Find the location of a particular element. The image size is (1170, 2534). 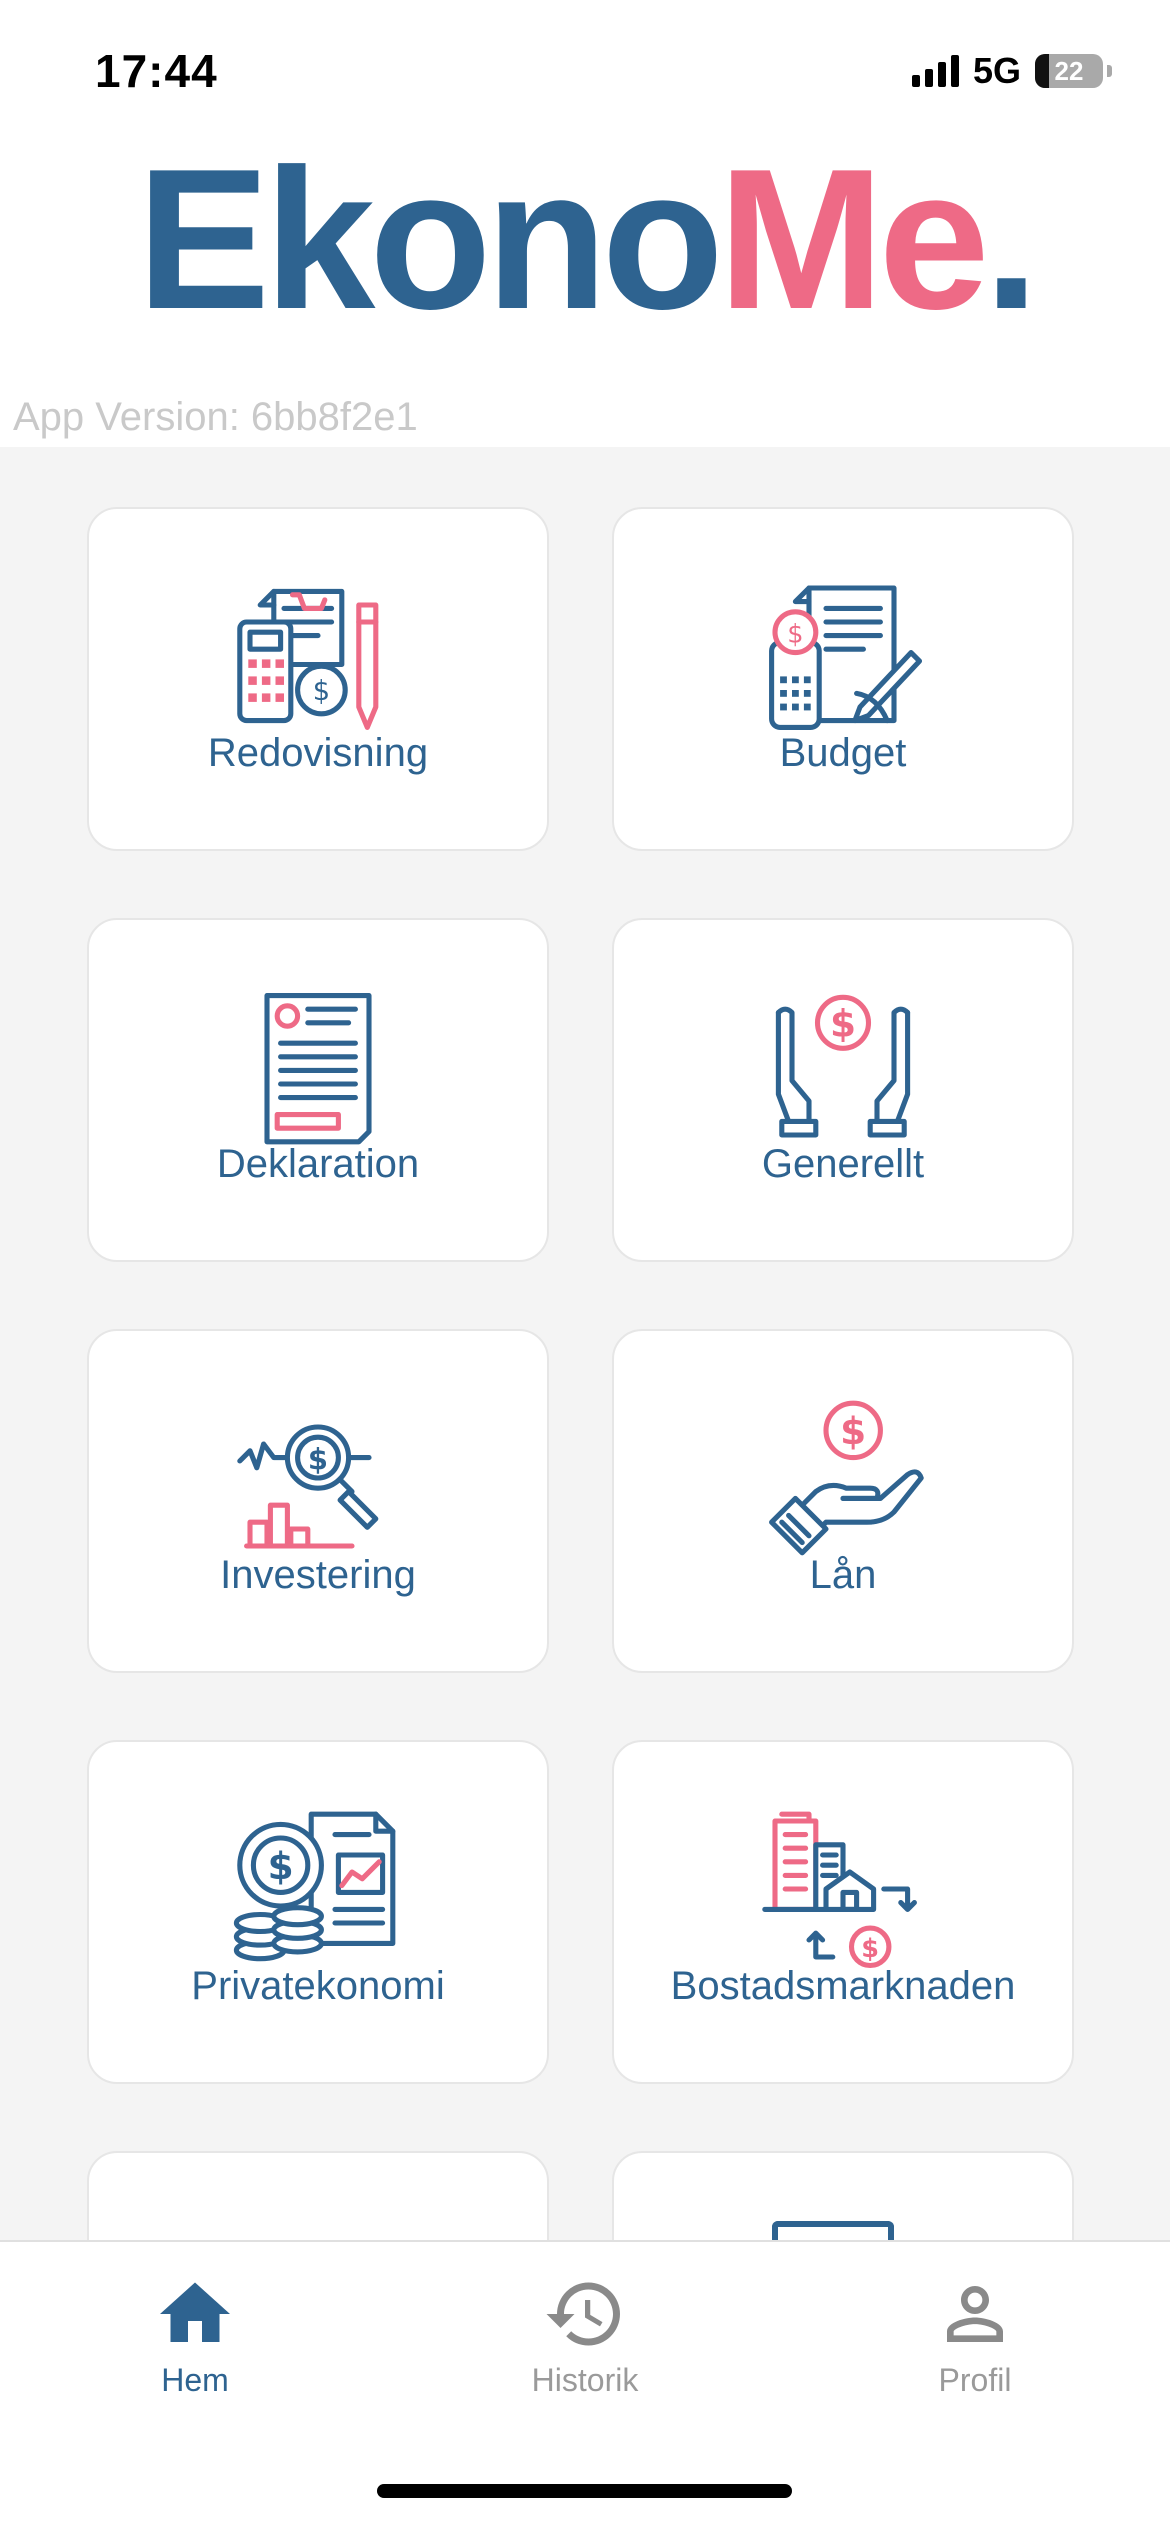

home-indicator is located at coordinates (584, 2491).